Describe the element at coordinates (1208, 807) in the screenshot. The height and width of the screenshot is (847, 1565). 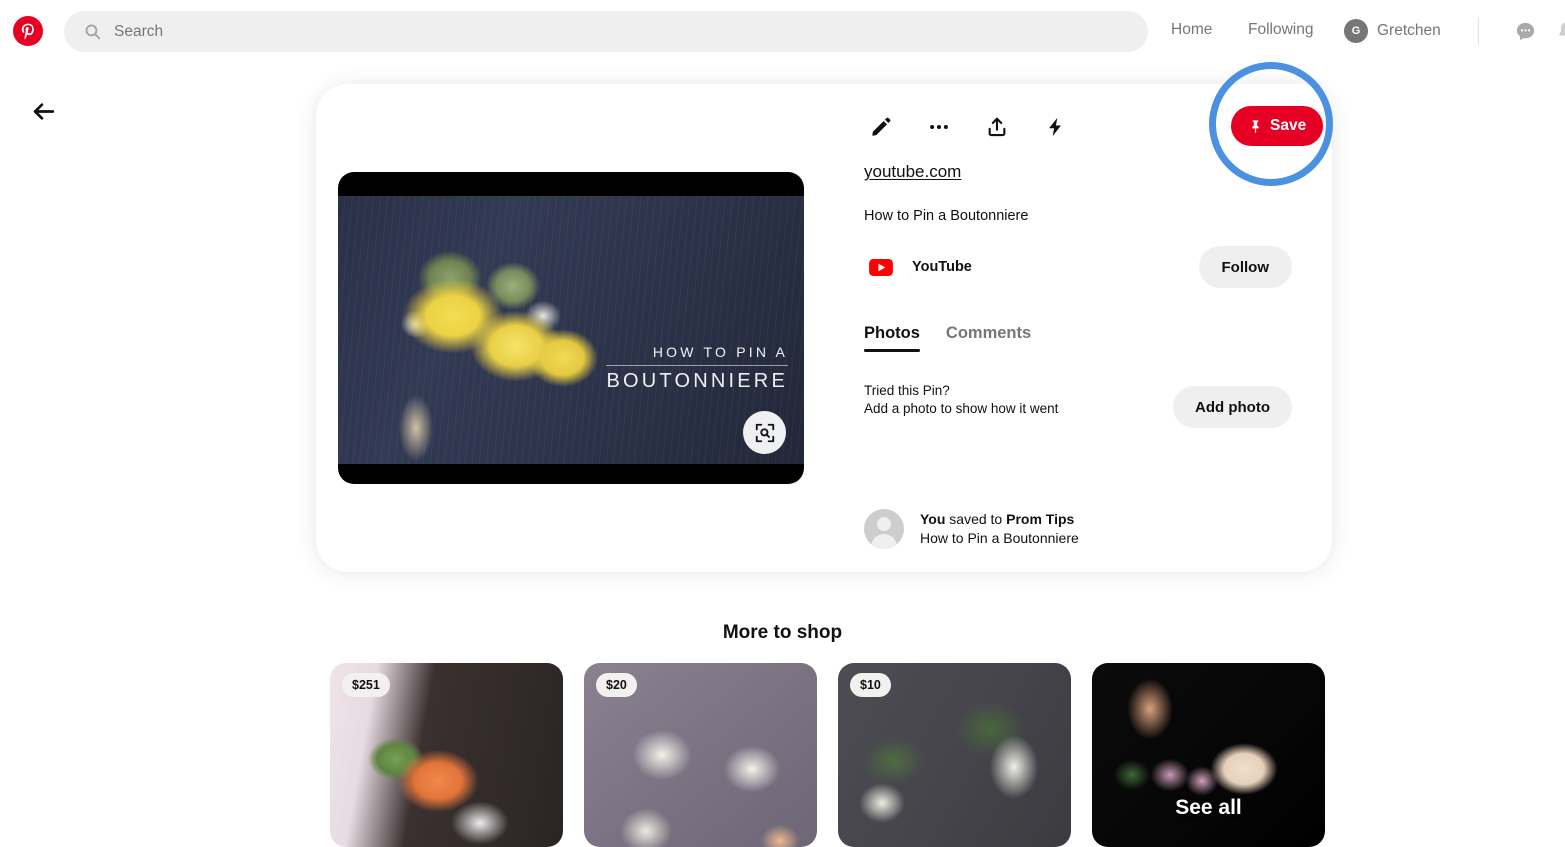
I see `see-all-label: See all` at that location.